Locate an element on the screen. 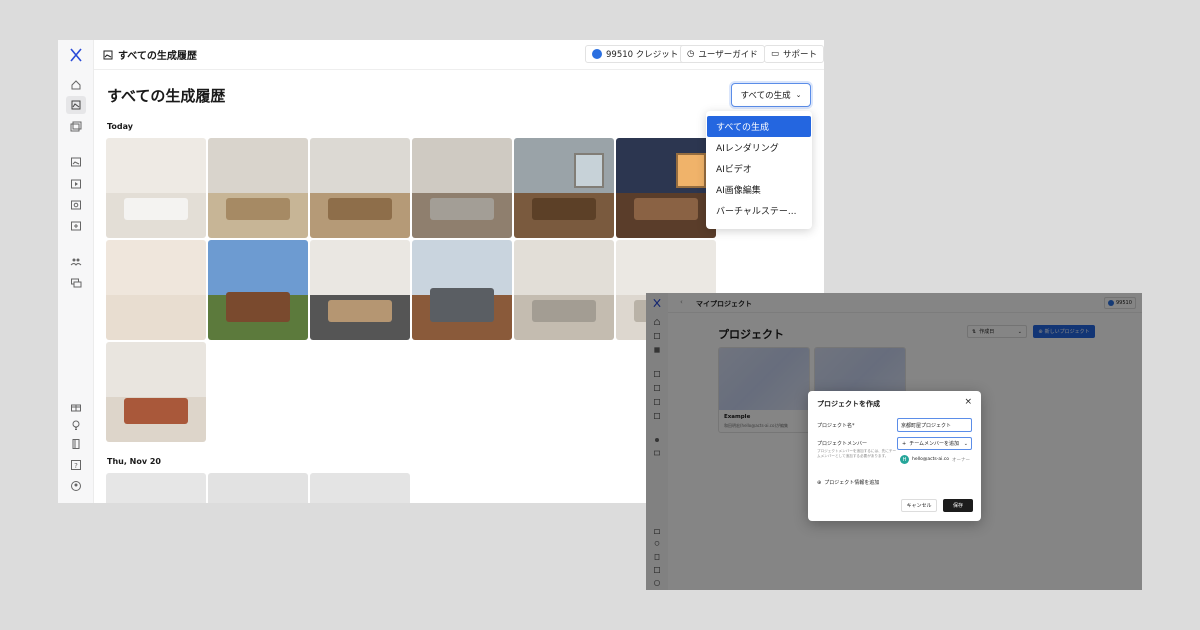  topbar-title: すべての生成履歴 is located at coordinates (157, 56).